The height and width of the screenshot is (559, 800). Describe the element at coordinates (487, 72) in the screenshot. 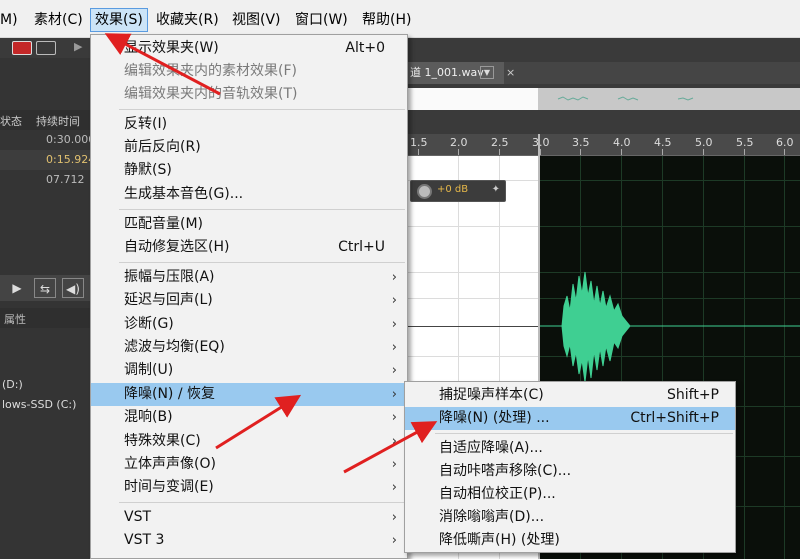

I see `tab-dropdown-icon: ▼` at that location.